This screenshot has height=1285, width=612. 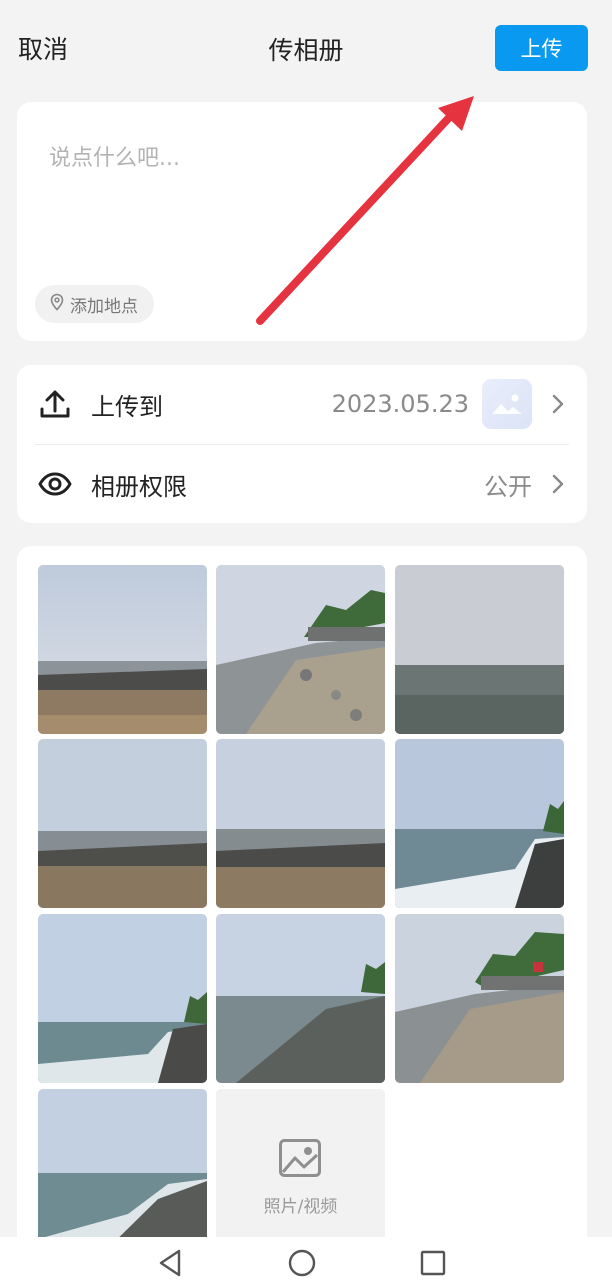 What do you see at coordinates (55, 484) in the screenshot?
I see `eye-icon` at bounding box center [55, 484].